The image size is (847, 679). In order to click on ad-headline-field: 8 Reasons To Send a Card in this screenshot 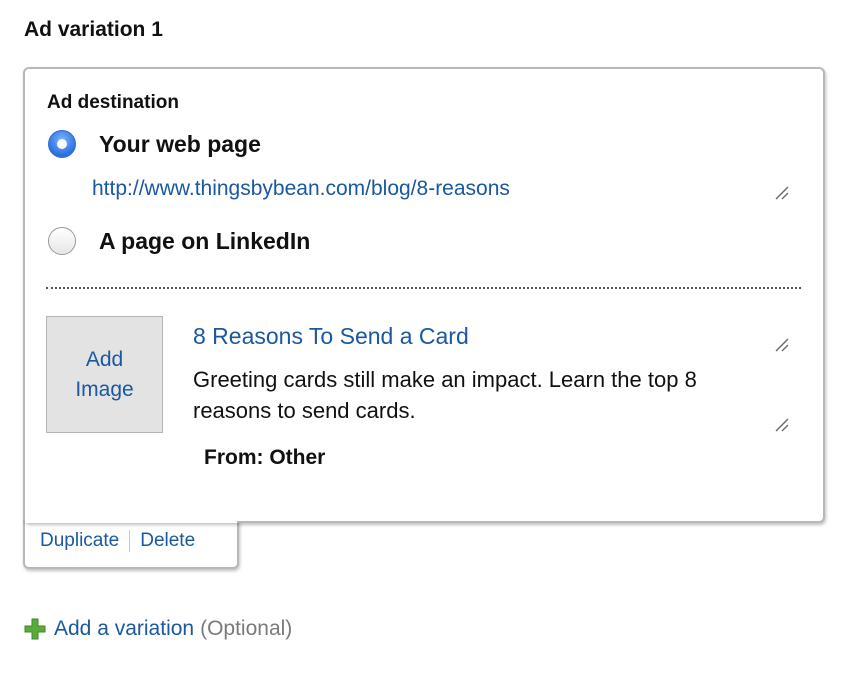, I will do `click(331, 336)`.